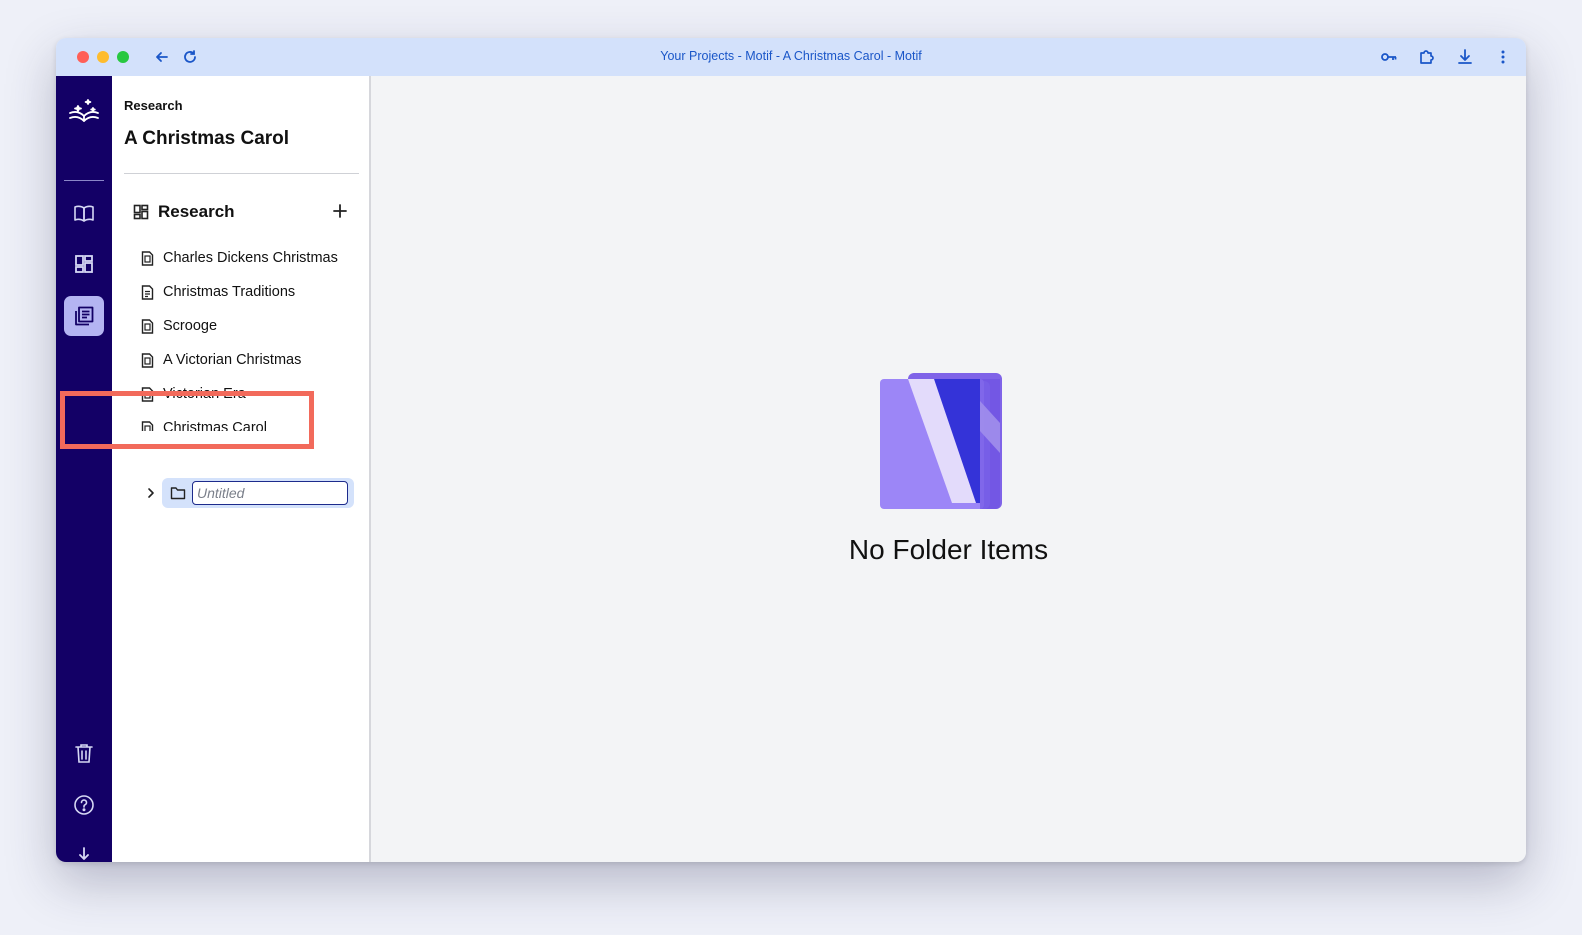 The width and height of the screenshot is (1582, 935). I want to click on folder-name-input, so click(270, 493).